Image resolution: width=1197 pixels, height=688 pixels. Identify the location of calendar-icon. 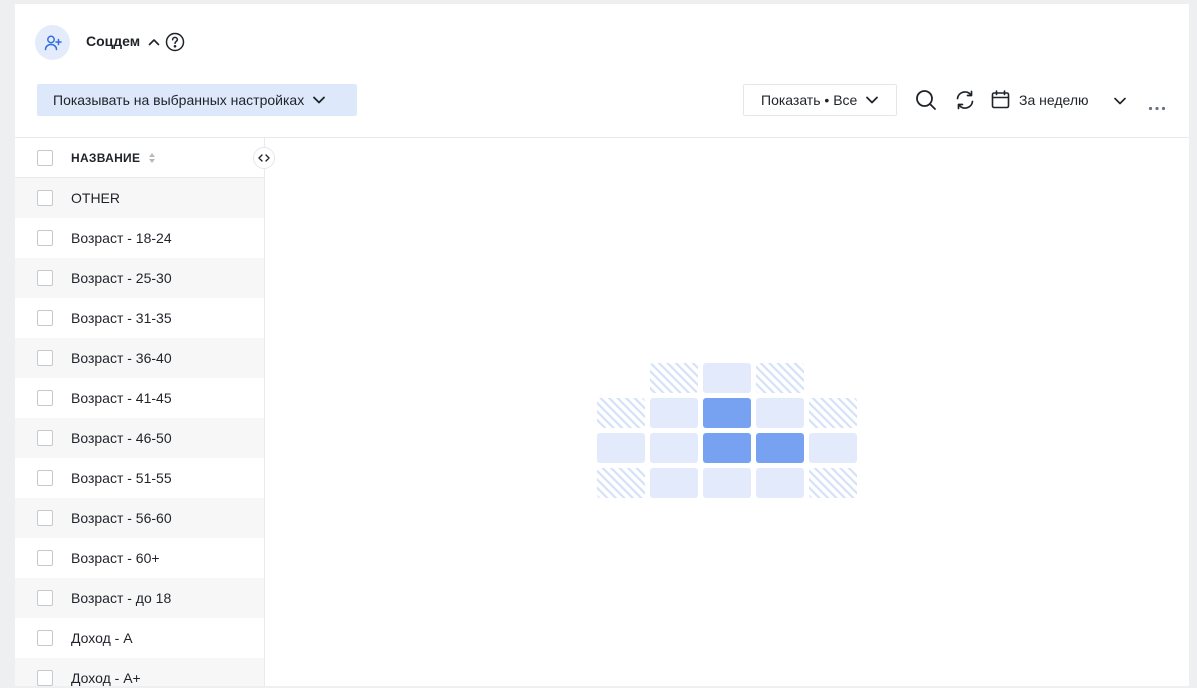
(1000, 102).